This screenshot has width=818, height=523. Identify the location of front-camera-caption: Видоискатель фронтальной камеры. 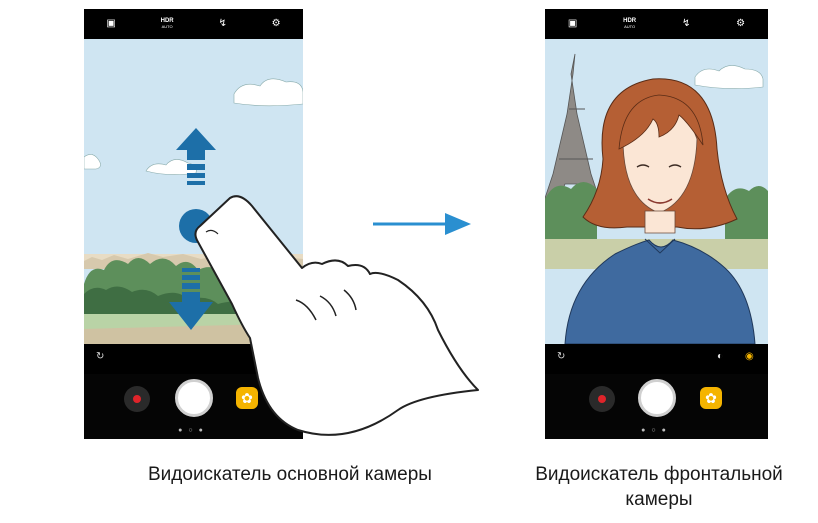
(659, 487).